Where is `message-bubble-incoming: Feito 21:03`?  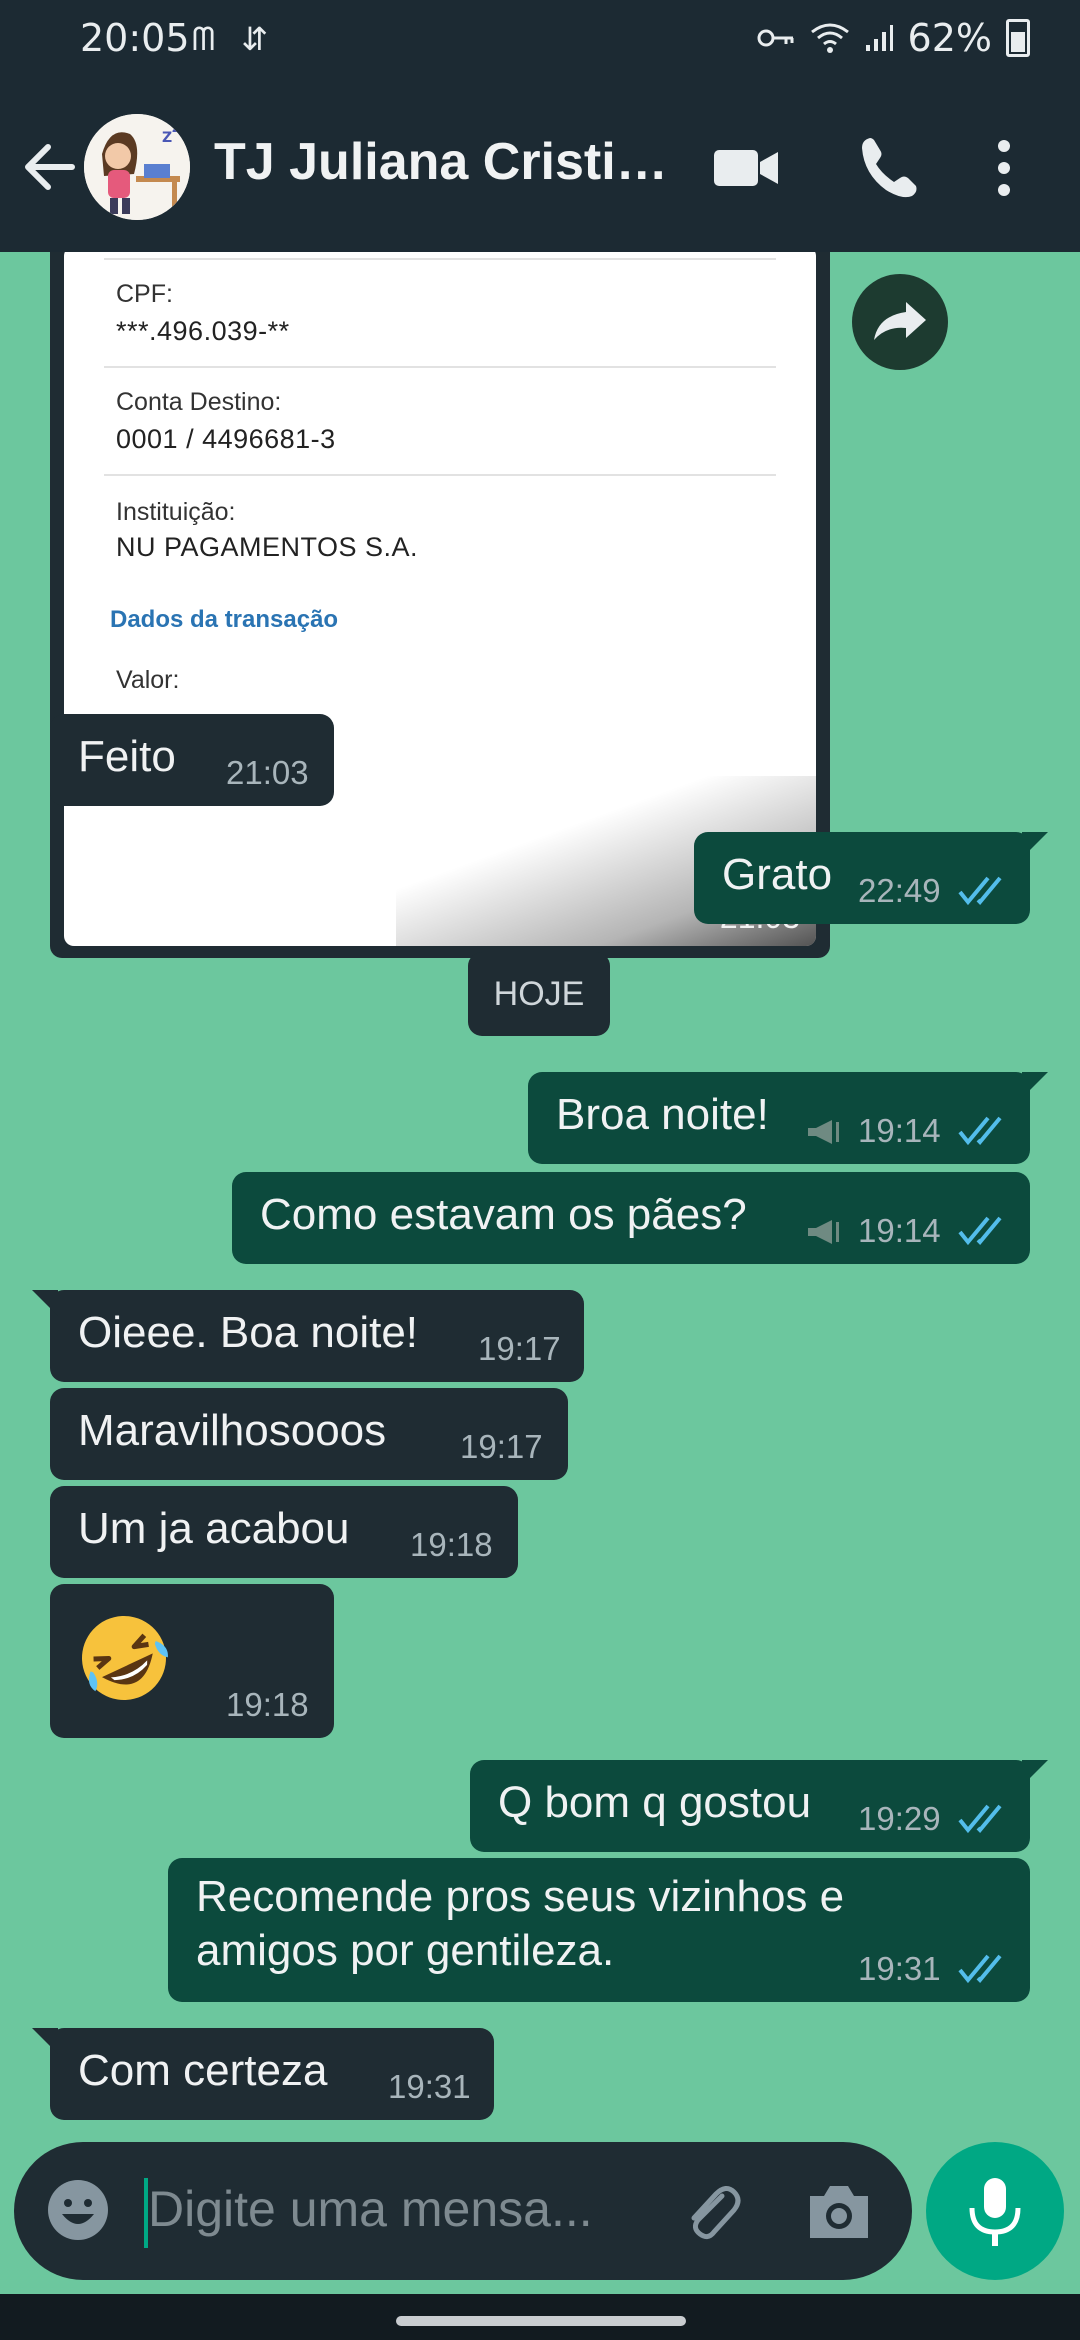
message-bubble-incoming: Feito 21:03 is located at coordinates (192, 760).